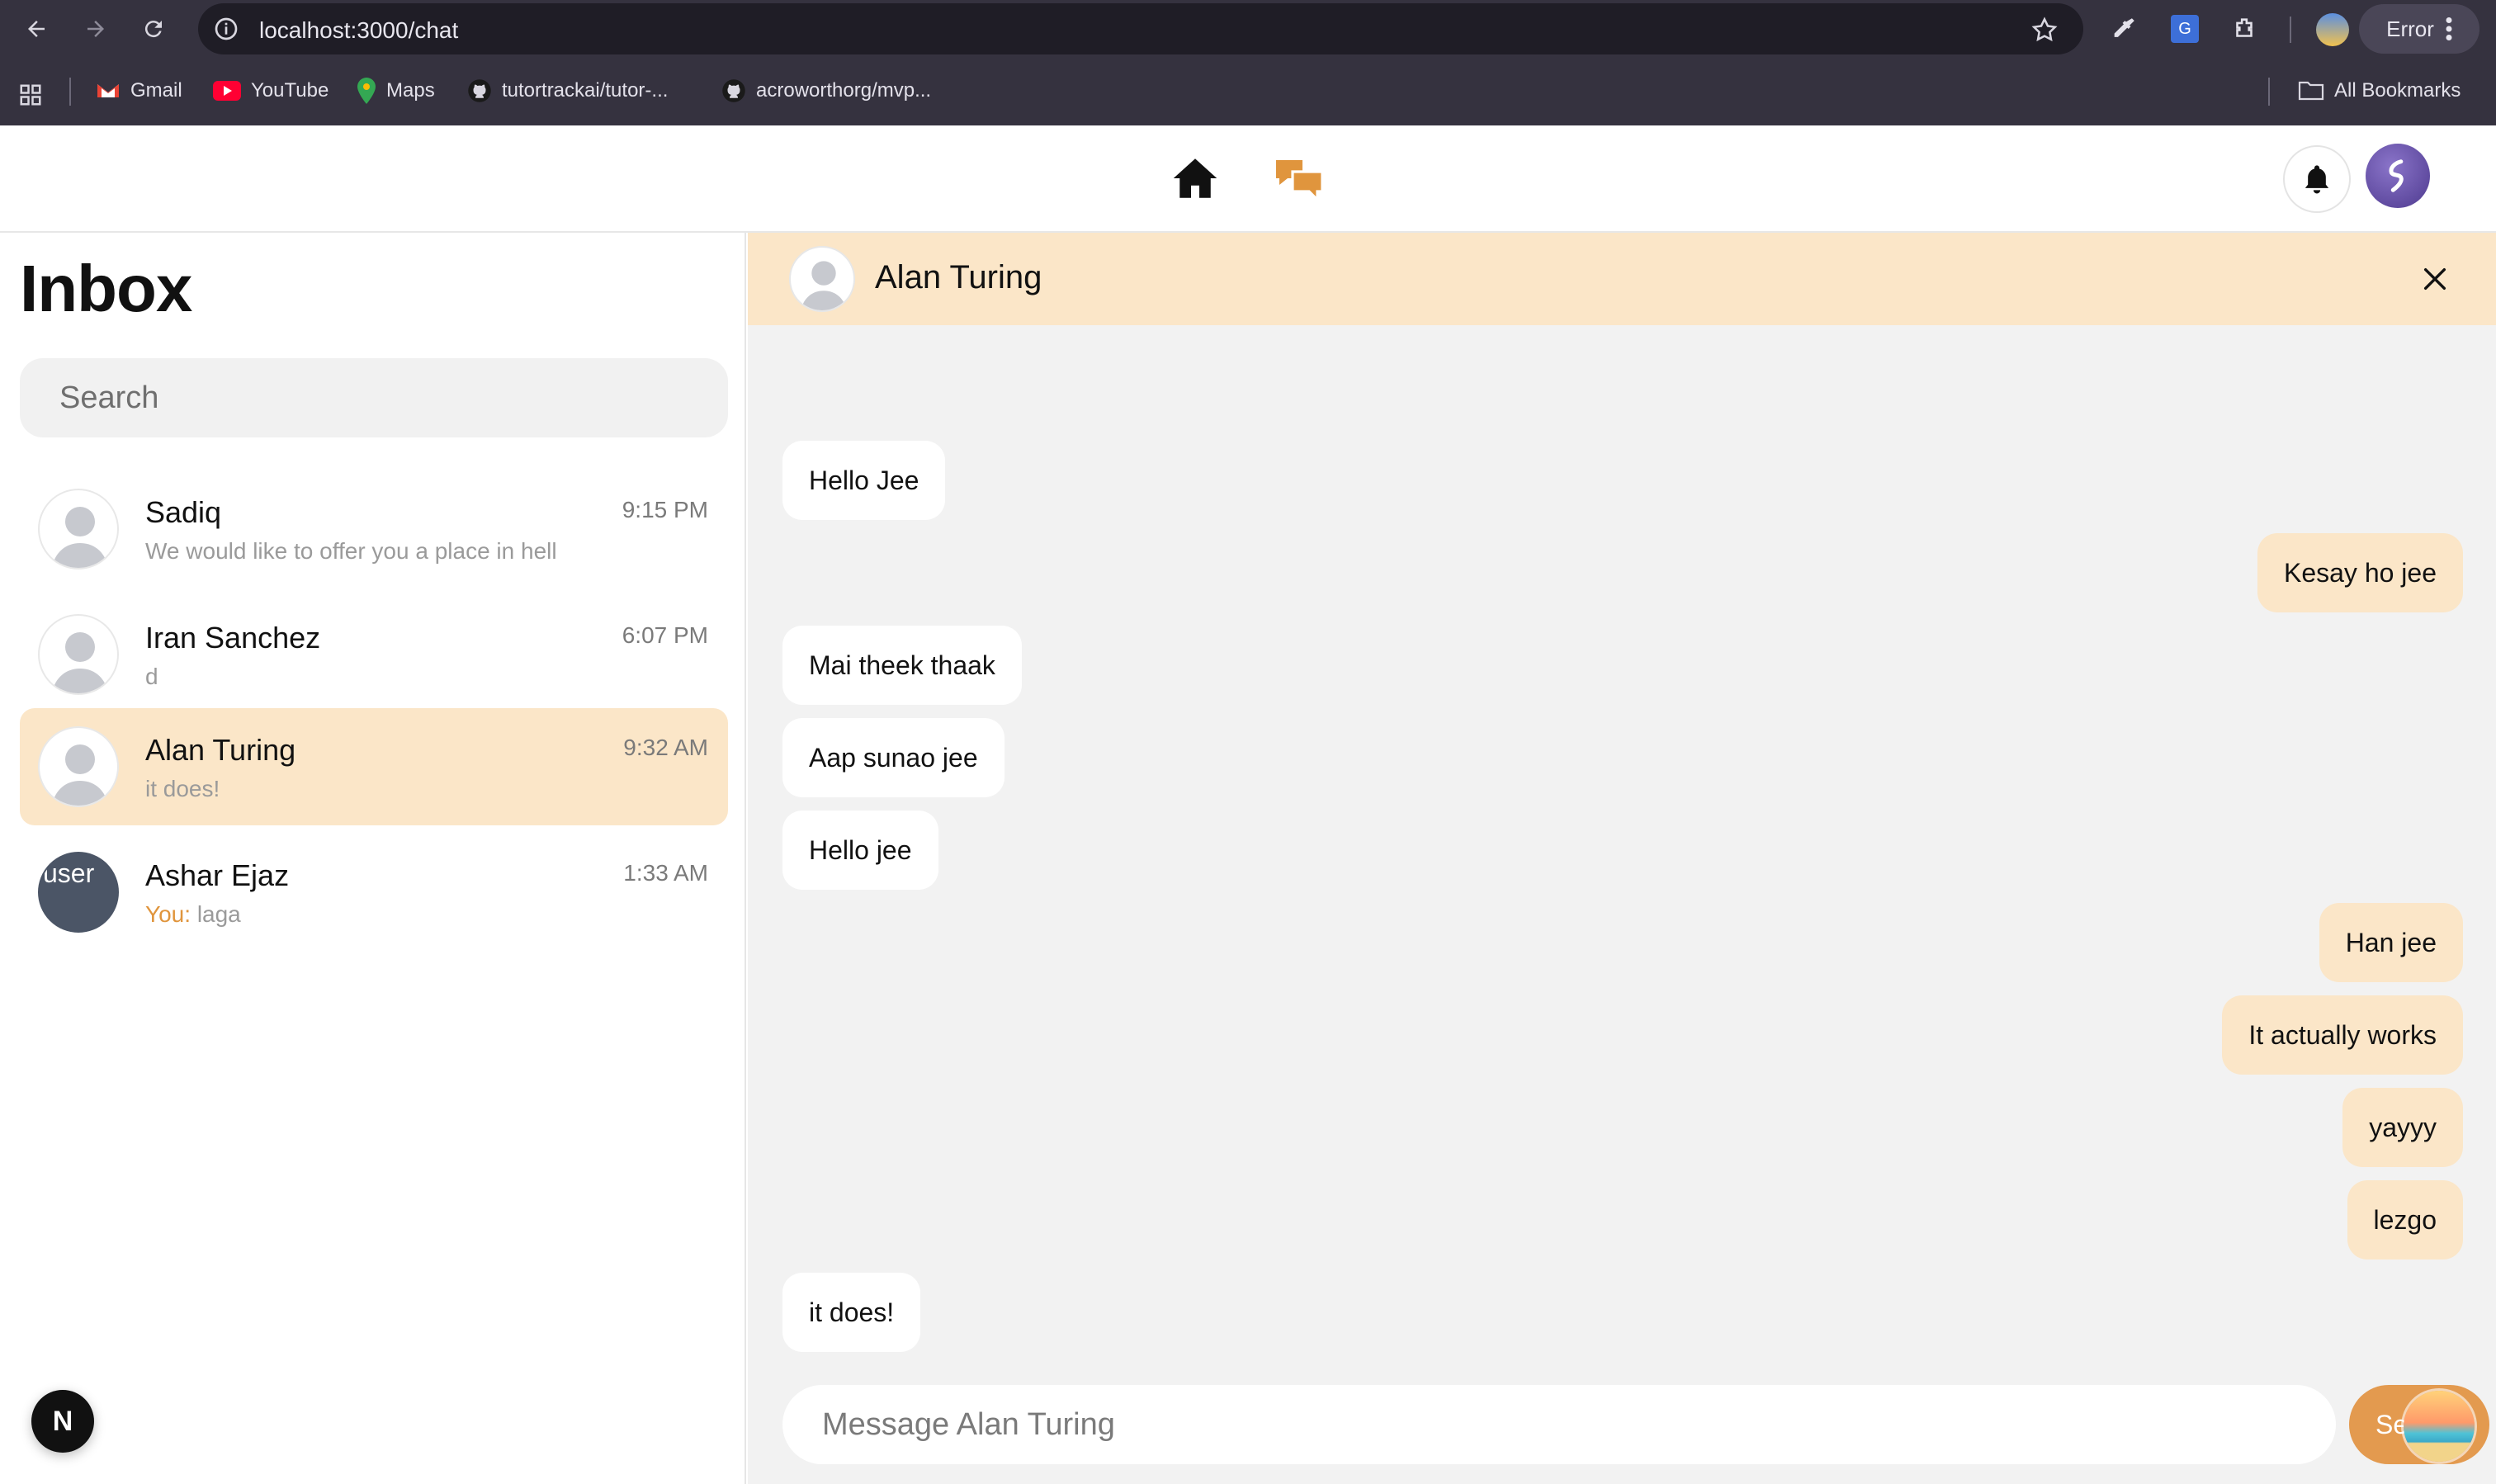  I want to click on kebab-menu-icon, so click(2449, 29).